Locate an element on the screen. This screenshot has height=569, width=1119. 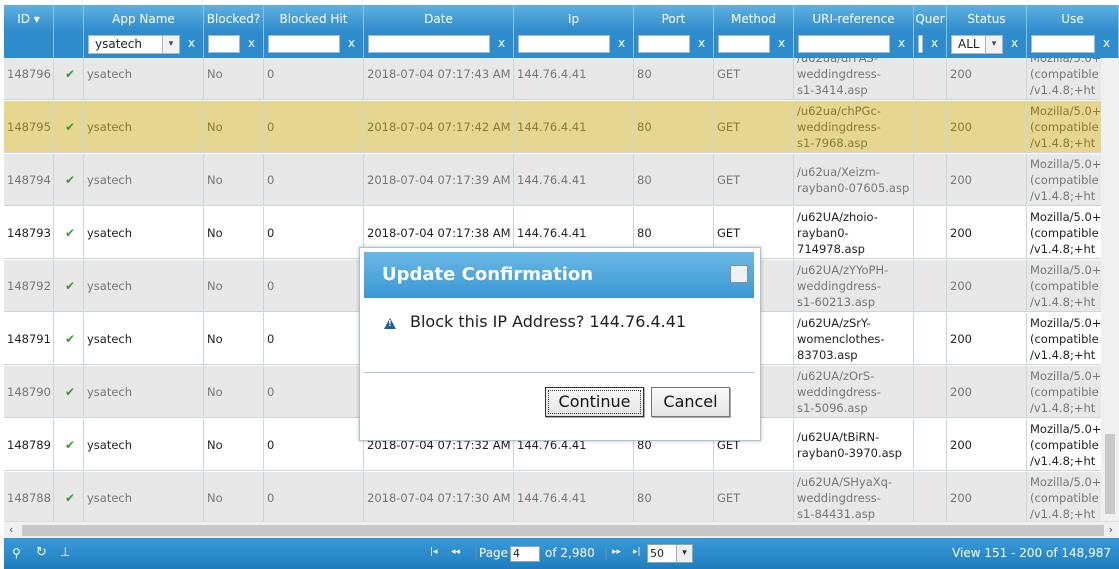
continue-button: Continue is located at coordinates (594, 402).